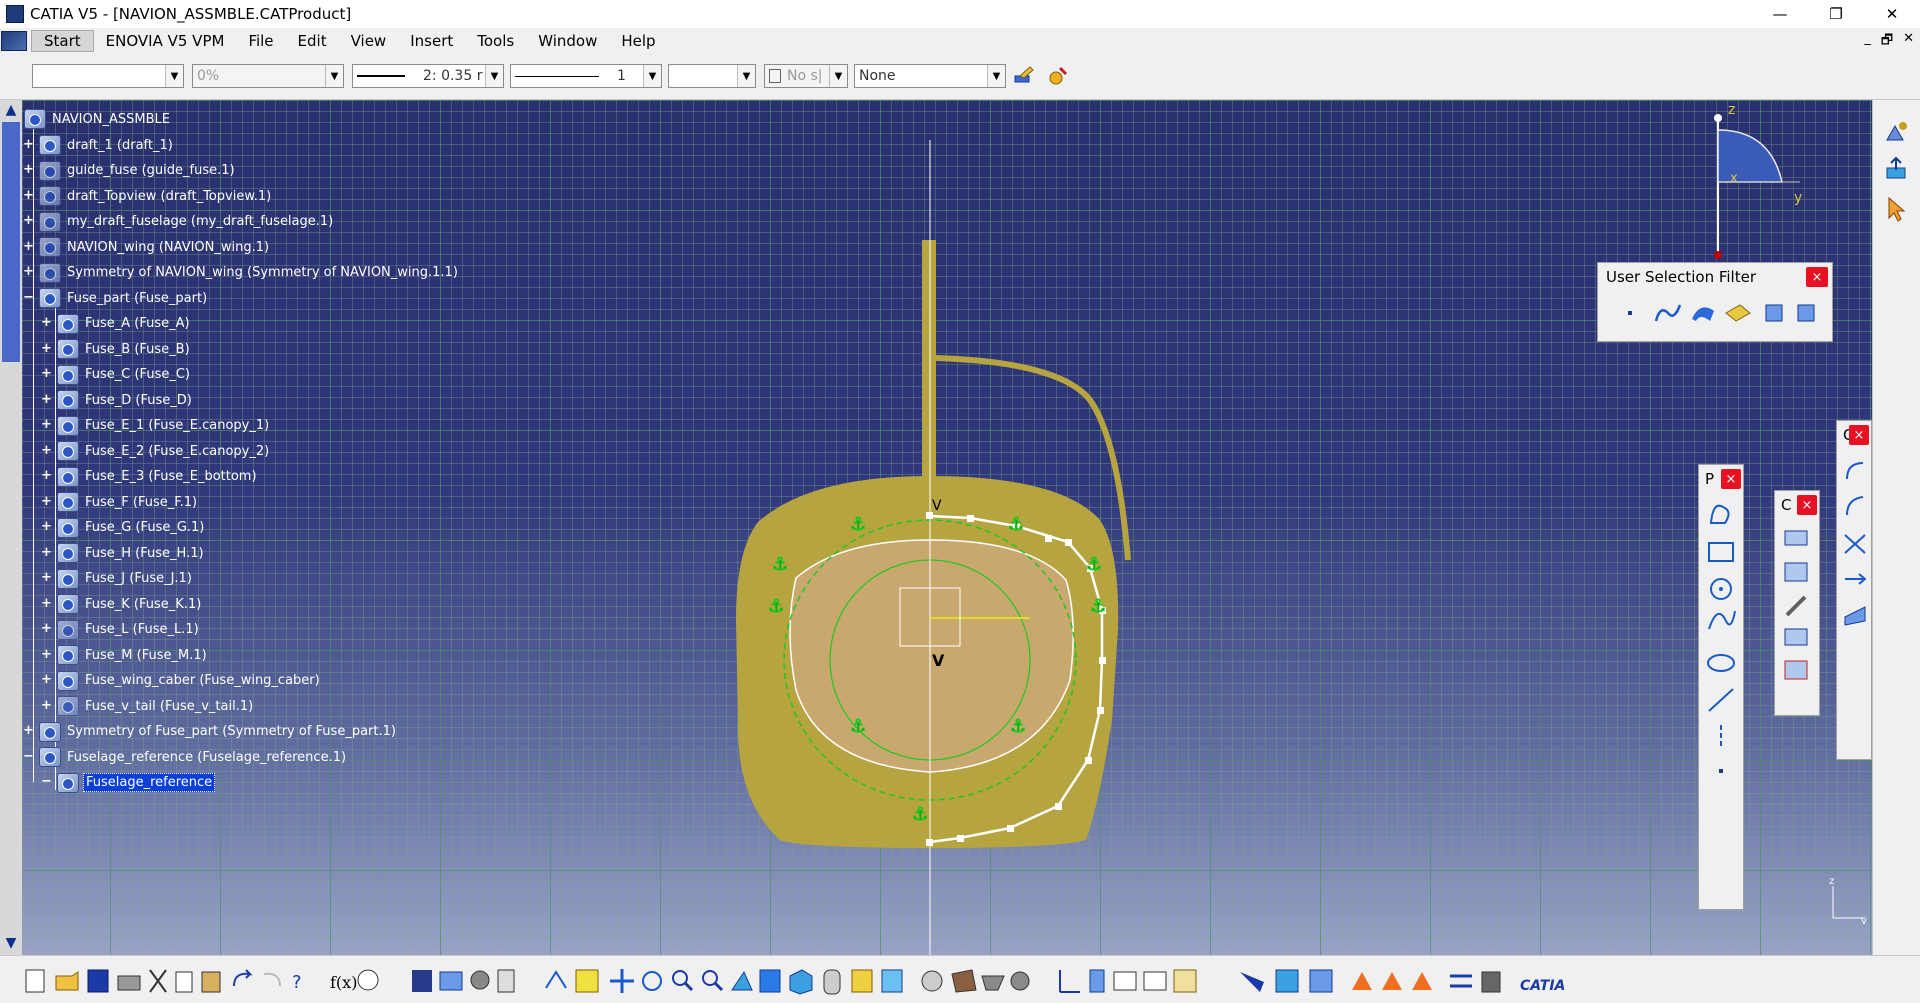 This screenshot has height=1003, width=1920. I want to click on grid-snap-icon, so click(1287, 981).